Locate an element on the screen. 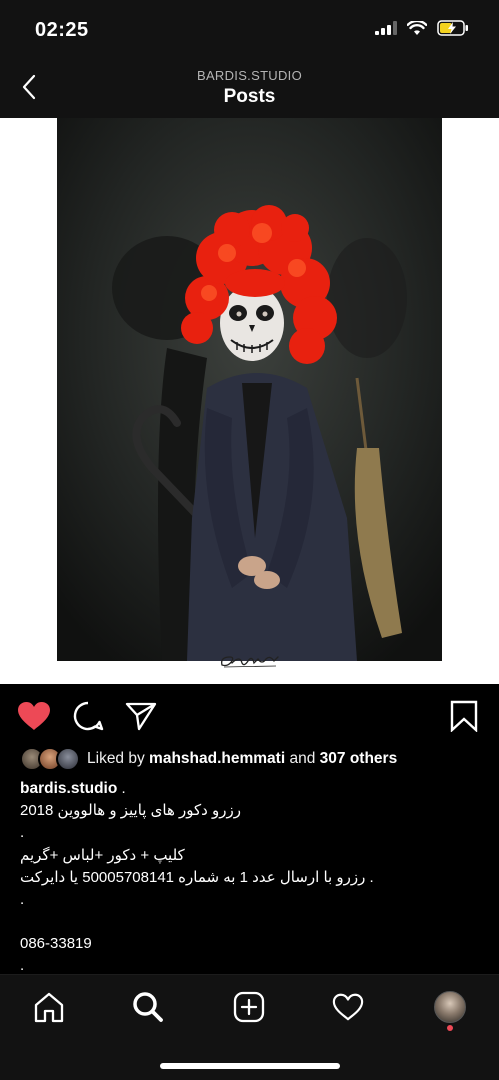 The image size is (499, 1080). likes-text: Liked by mahshad.hemmati and 307 others is located at coordinates (242, 759).